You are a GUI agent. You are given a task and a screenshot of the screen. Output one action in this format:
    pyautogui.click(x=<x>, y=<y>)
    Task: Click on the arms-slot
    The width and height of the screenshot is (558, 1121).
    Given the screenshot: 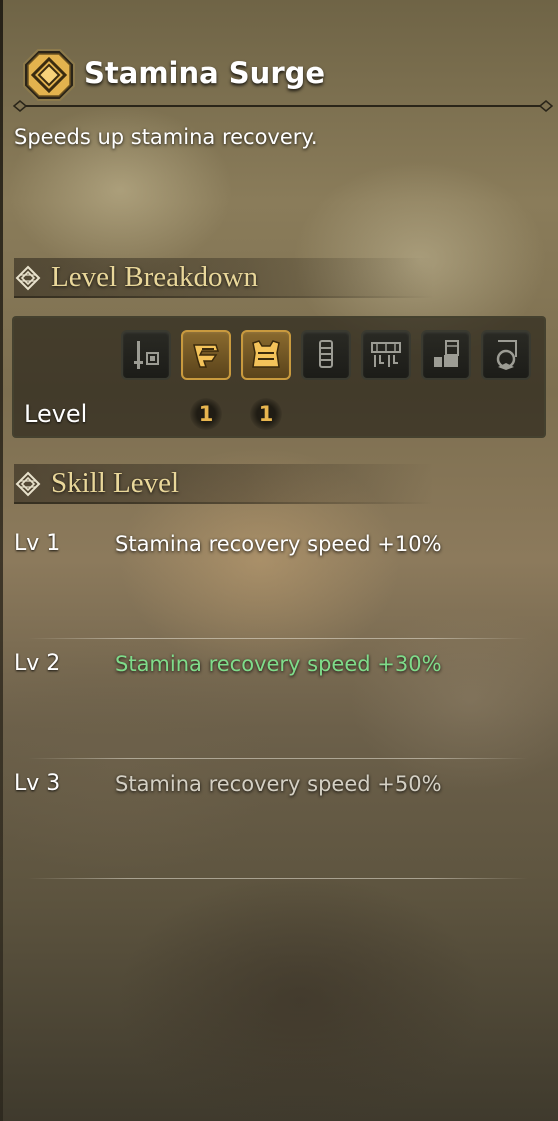 What is the action you would take?
    pyautogui.click(x=326, y=355)
    